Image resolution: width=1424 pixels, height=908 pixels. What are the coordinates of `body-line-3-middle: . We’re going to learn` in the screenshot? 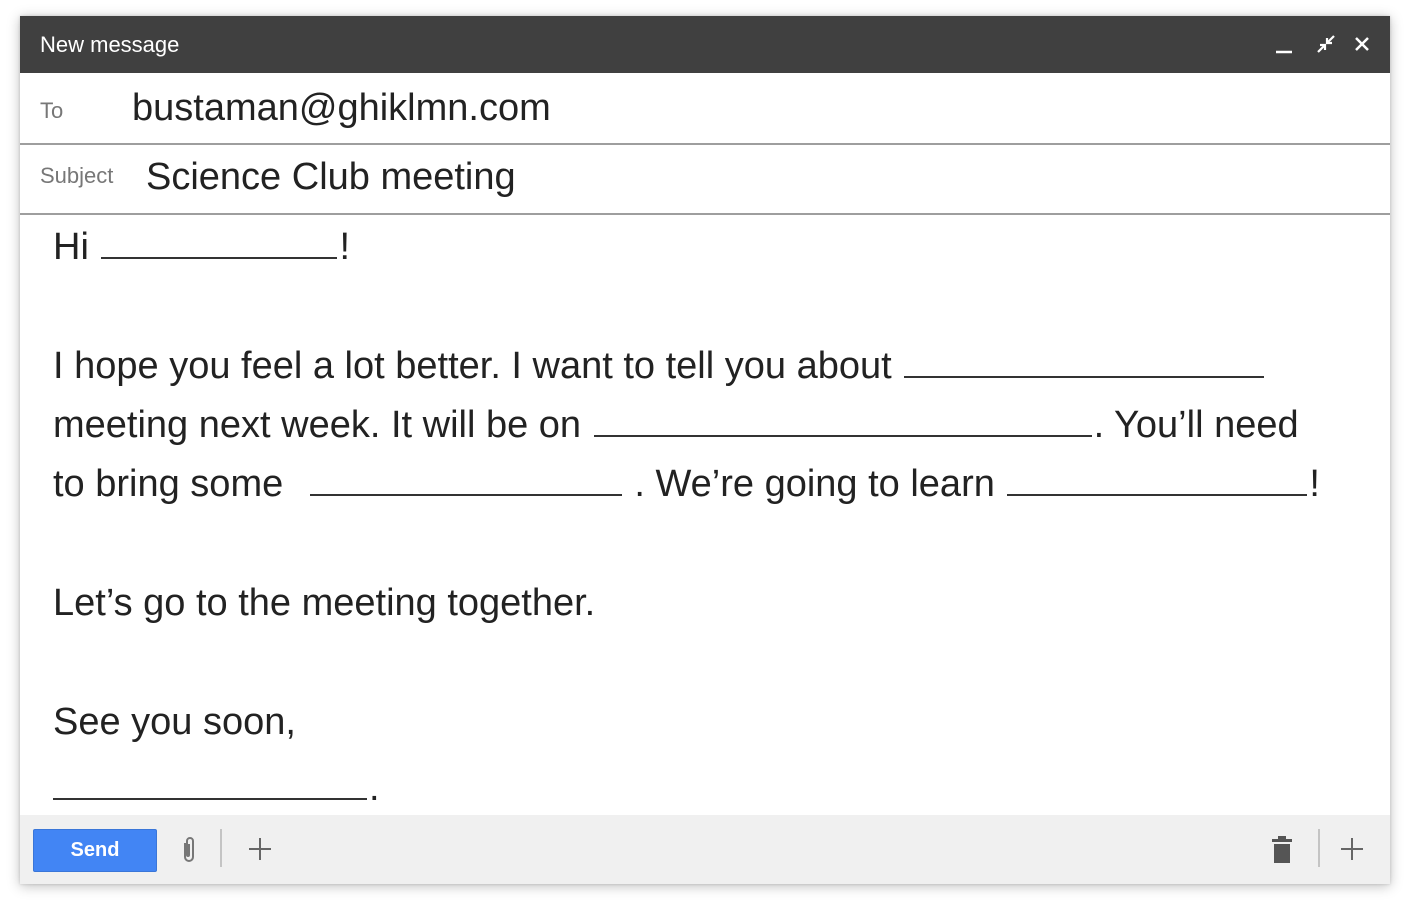 It's located at (814, 484).